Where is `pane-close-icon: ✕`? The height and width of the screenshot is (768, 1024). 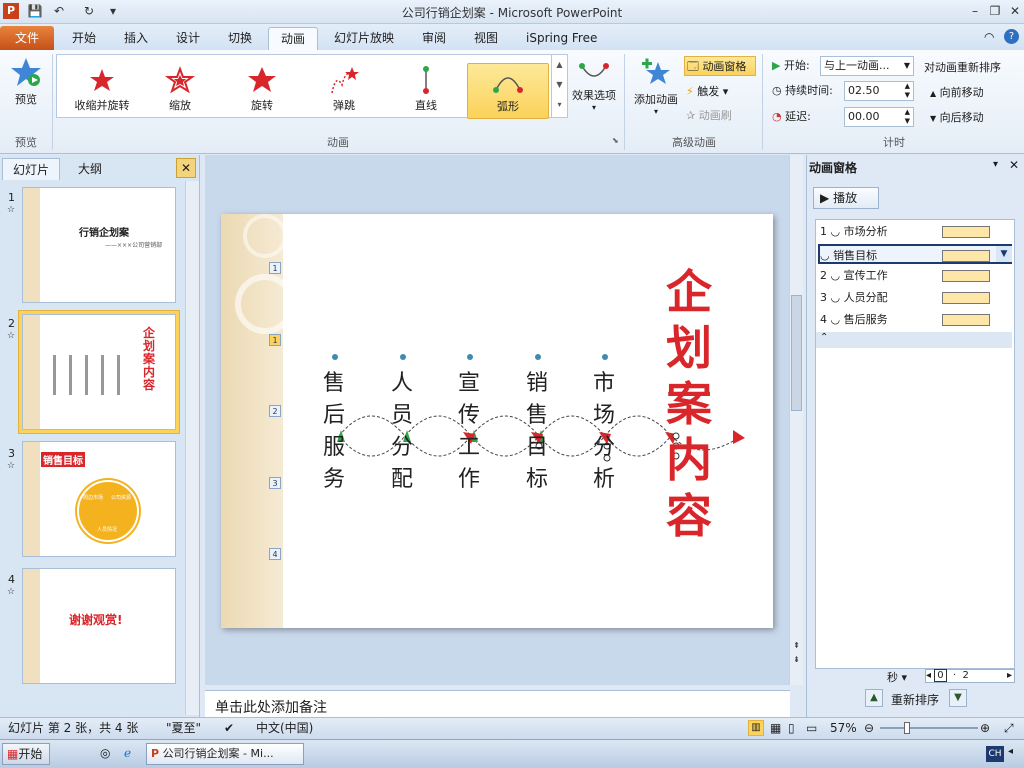
pane-close-icon: ✕ is located at coordinates (1014, 165).